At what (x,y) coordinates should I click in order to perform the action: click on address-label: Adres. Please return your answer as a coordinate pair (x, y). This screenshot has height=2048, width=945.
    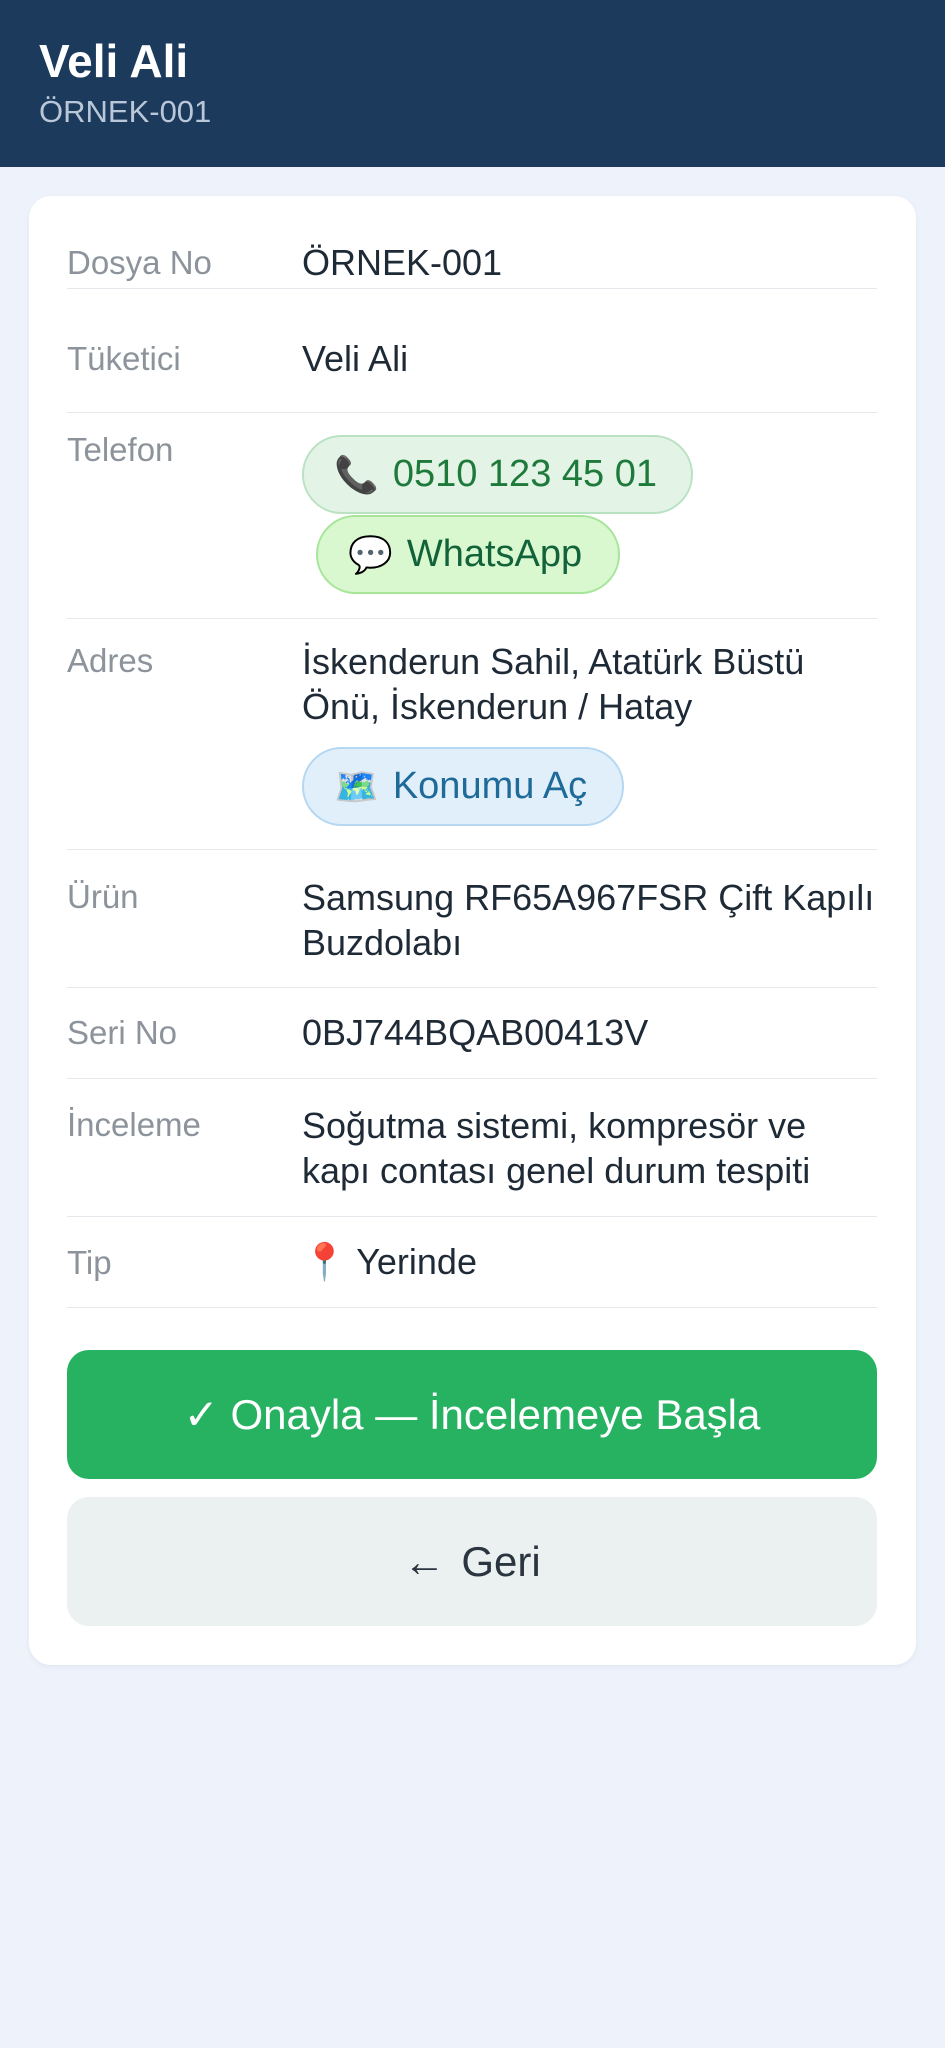
    Looking at the image, I should click on (110, 660).